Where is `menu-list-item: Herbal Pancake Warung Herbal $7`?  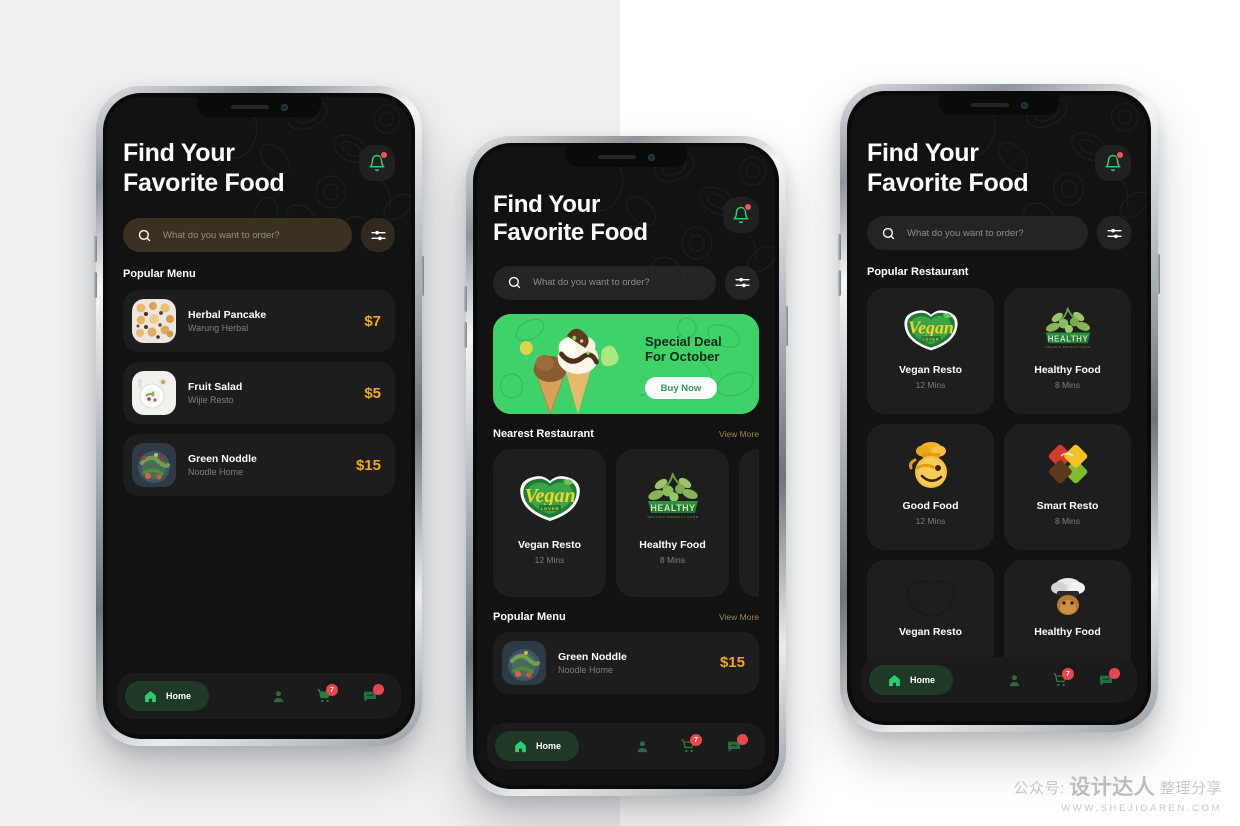 menu-list-item: Herbal Pancake Warung Herbal $7 is located at coordinates (259, 321).